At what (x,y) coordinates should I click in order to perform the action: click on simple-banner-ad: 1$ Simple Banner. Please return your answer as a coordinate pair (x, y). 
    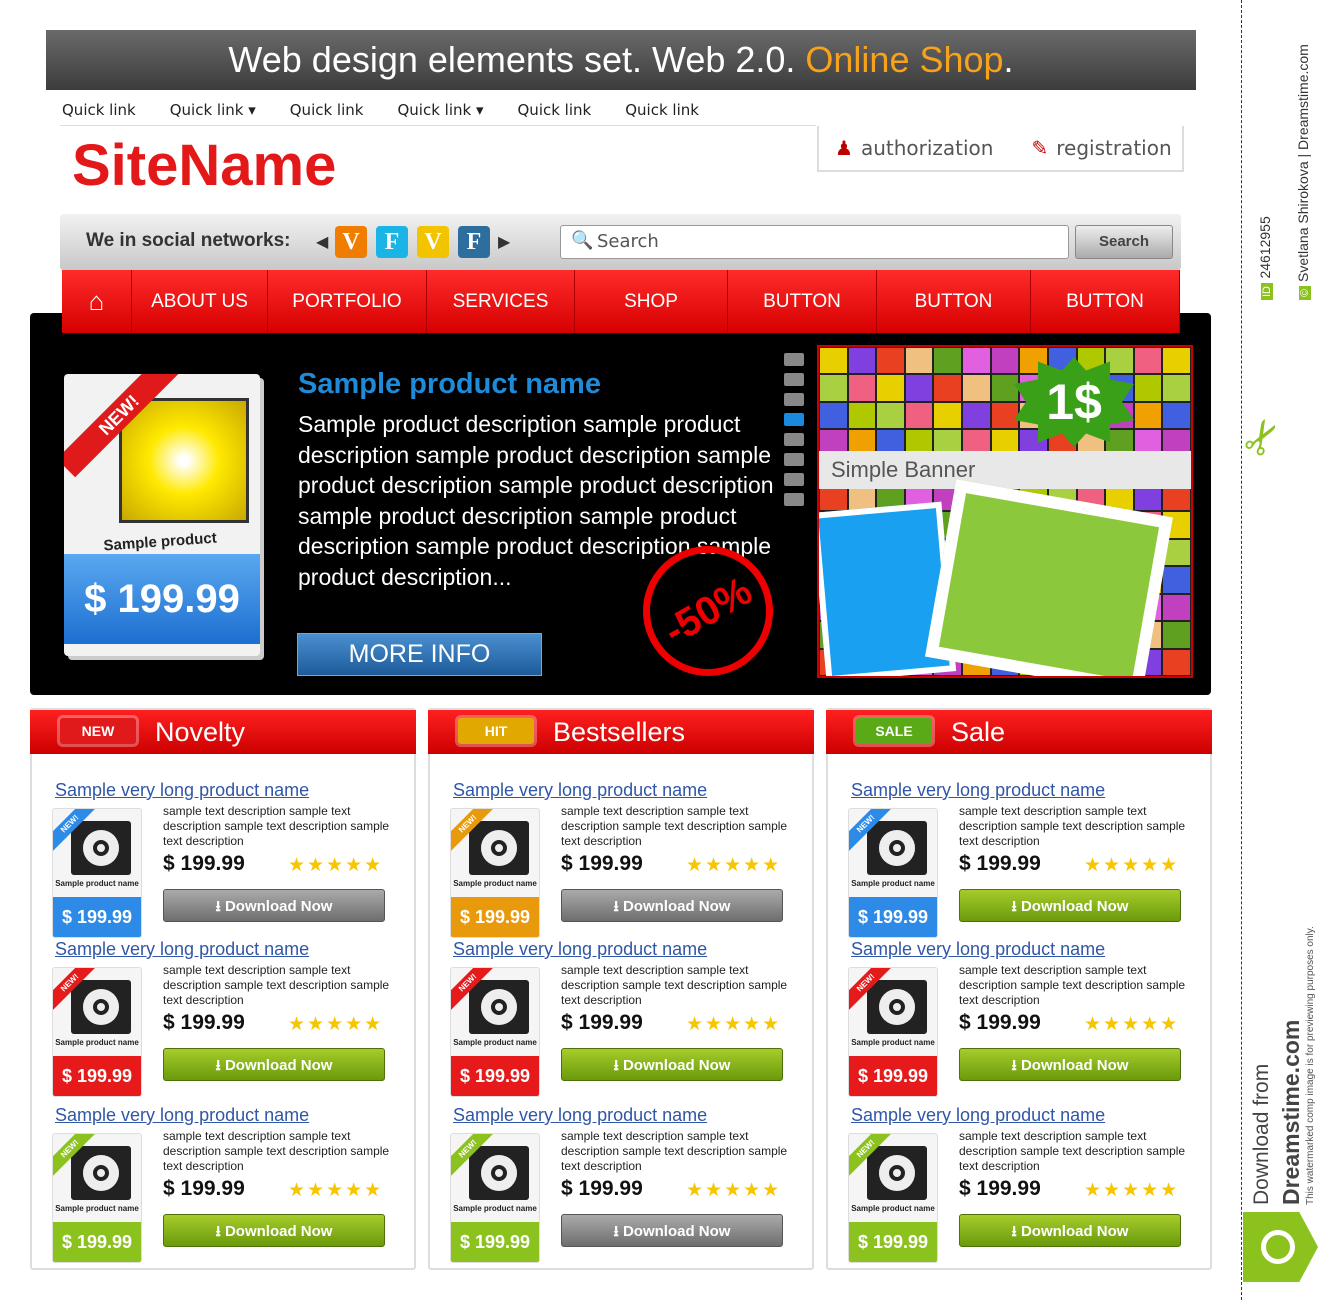
    Looking at the image, I should click on (1005, 511).